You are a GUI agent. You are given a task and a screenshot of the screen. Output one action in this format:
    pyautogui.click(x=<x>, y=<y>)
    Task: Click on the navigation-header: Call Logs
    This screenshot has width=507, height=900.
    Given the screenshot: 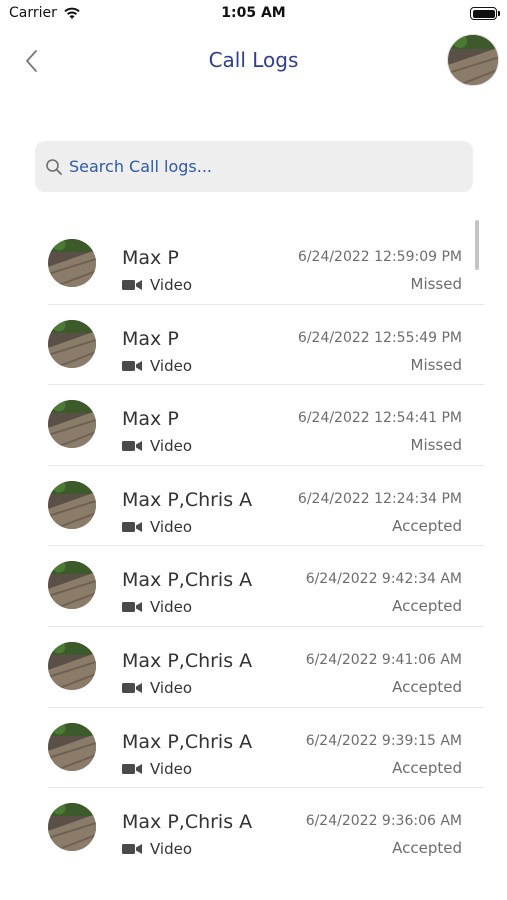 What is the action you would take?
    pyautogui.click(x=253, y=62)
    